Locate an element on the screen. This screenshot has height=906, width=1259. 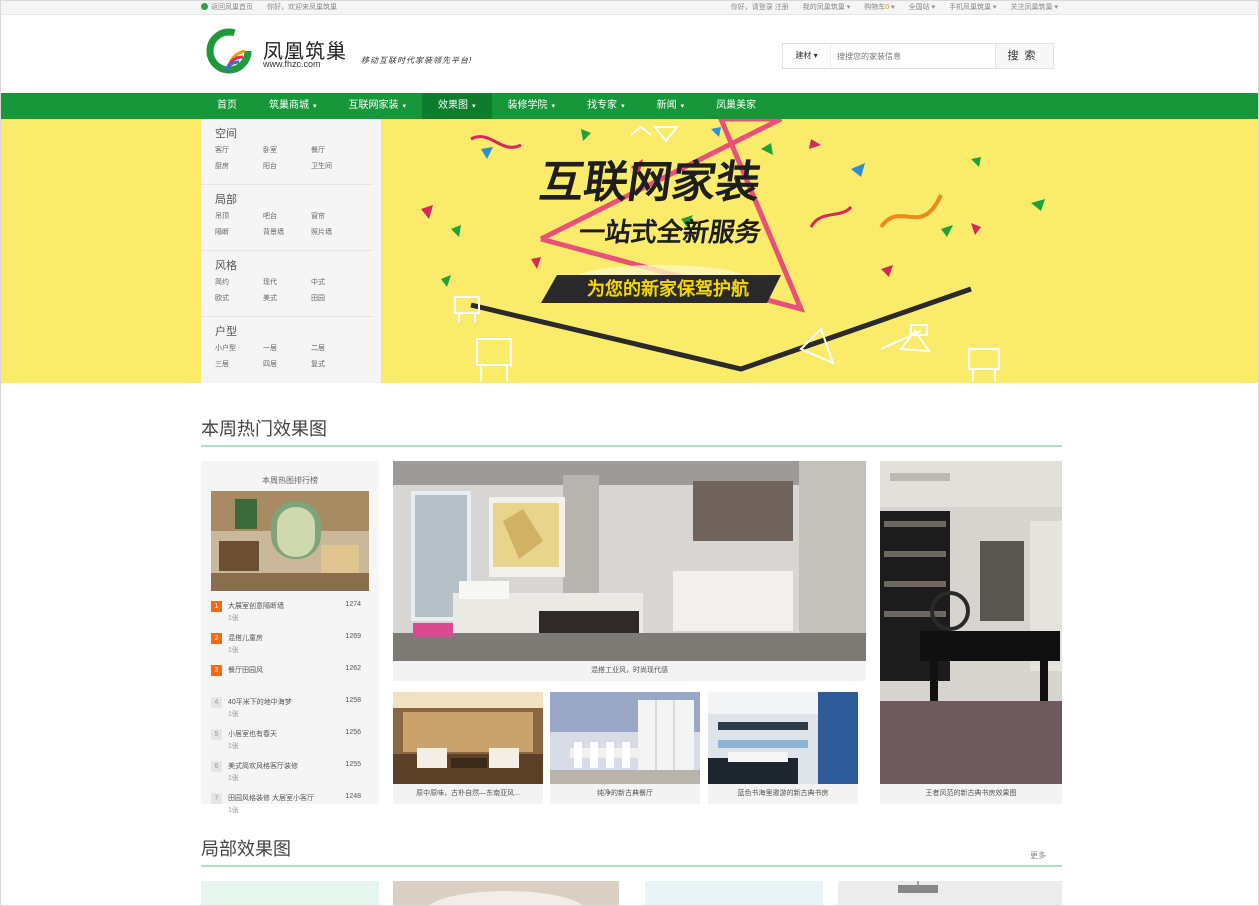
sites-link: 全国站 ▾ is located at coordinates (922, 7).